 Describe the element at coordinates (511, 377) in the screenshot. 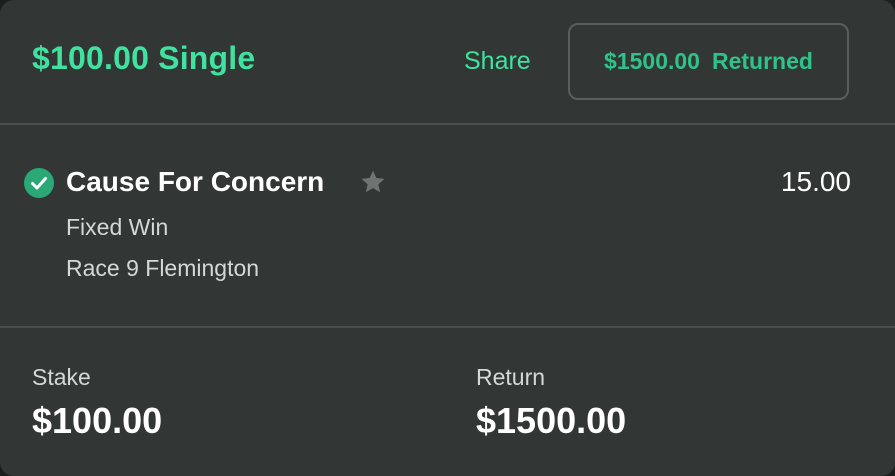

I see `return-label: Return` at that location.